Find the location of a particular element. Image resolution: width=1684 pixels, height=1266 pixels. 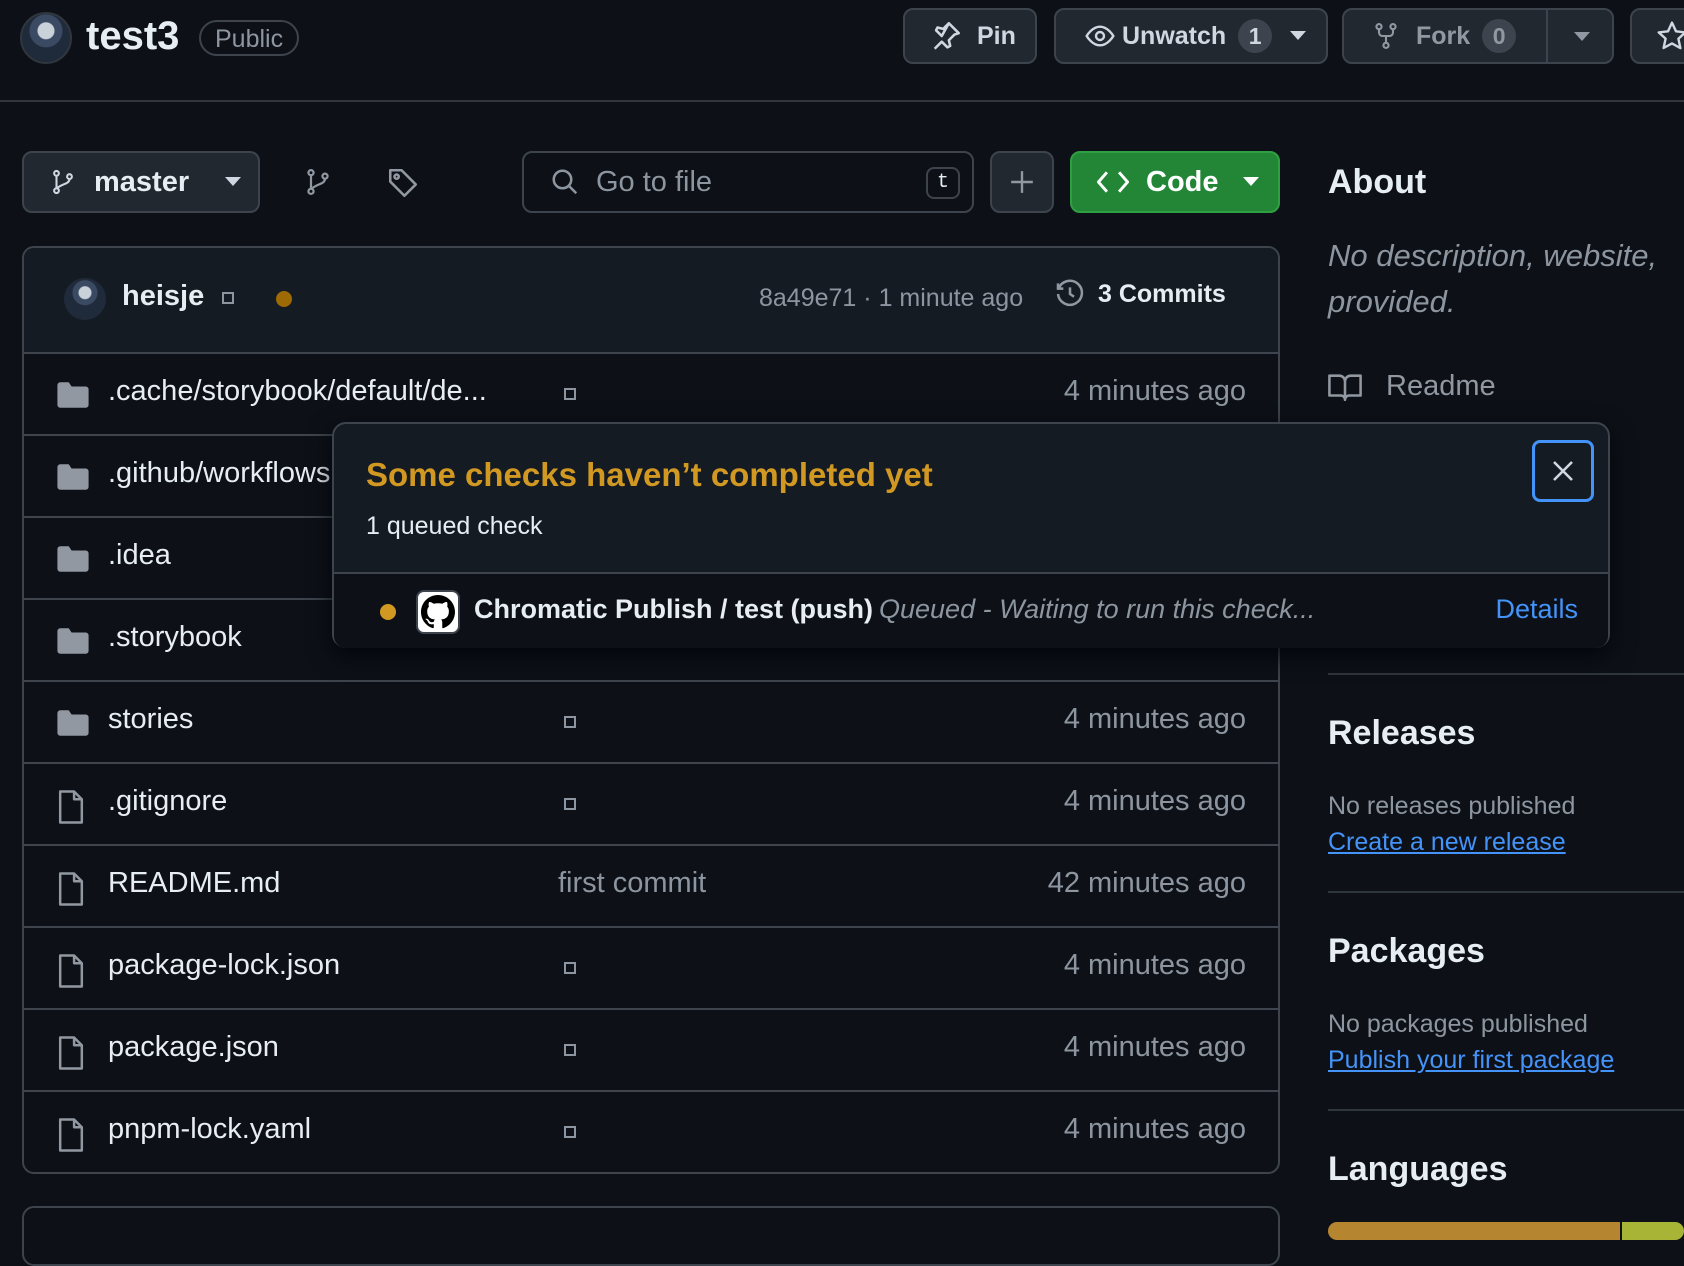

eye-icon is located at coordinates (1100, 36).